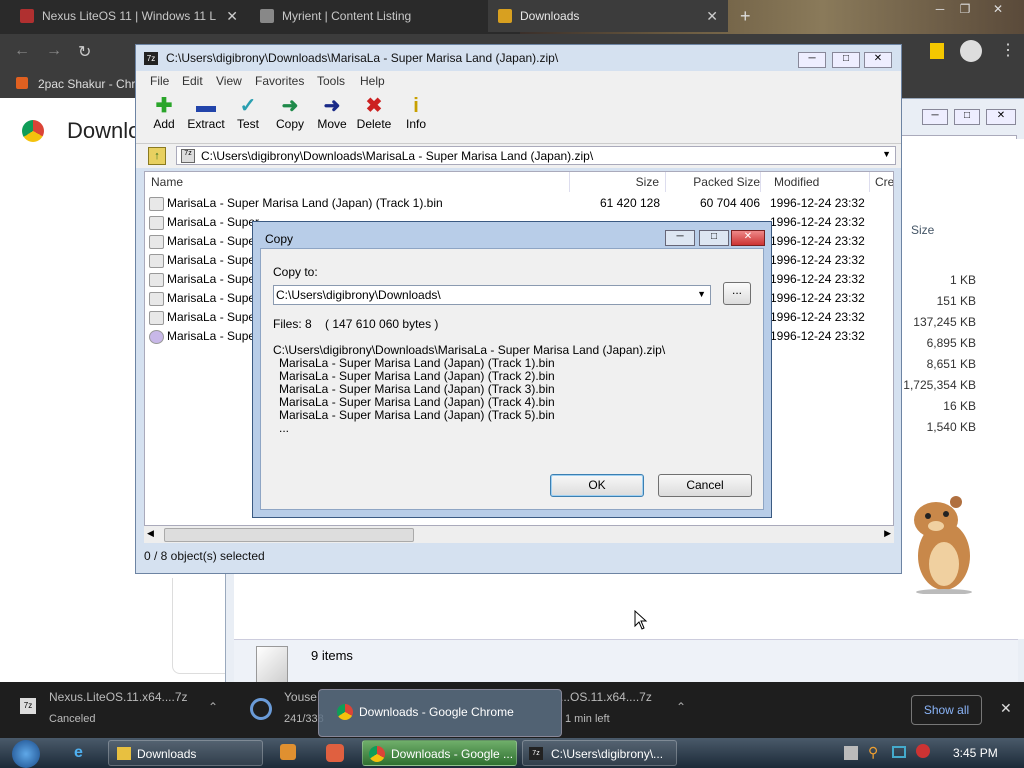 The width and height of the screenshot is (1024, 768). I want to click on archive-icon, so click(272, 666).